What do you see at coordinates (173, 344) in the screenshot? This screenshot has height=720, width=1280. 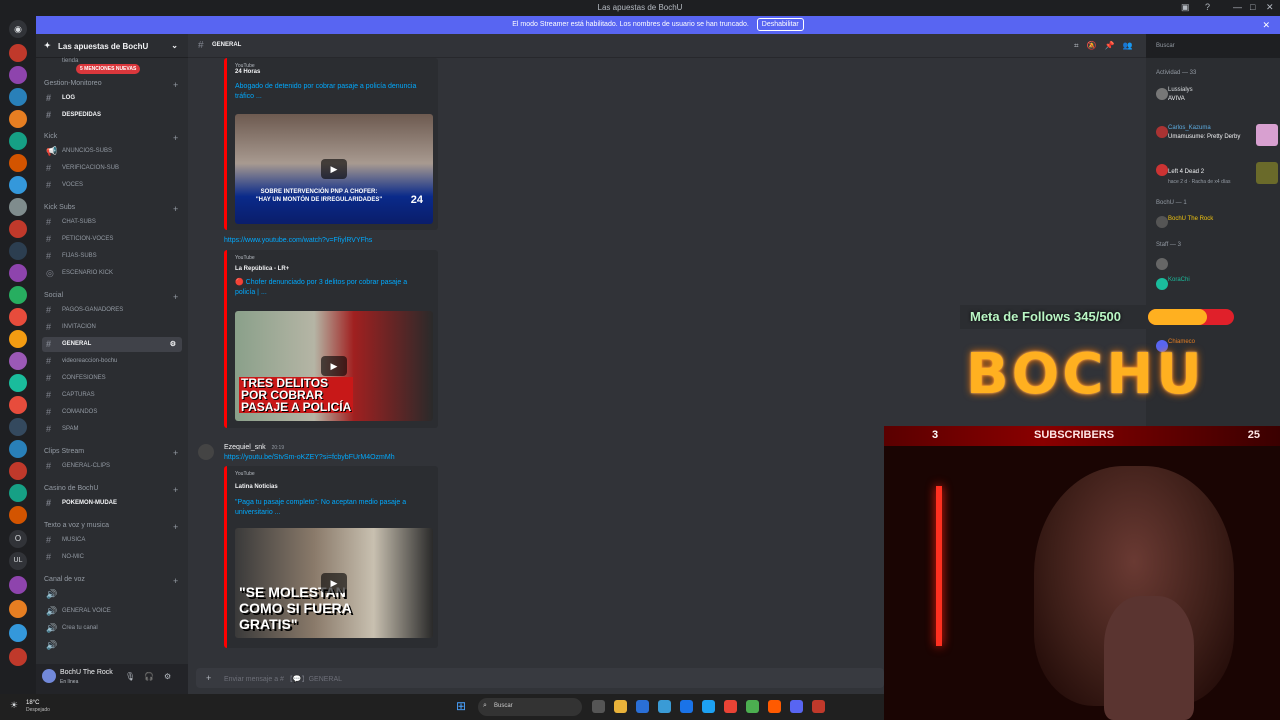 I see `settings-icon: ⚙` at bounding box center [173, 344].